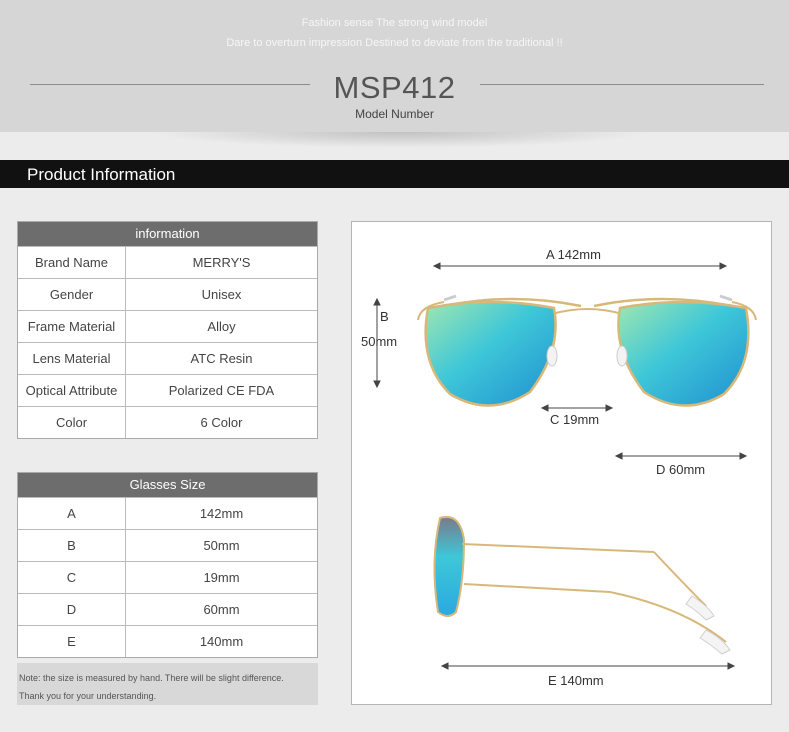 The width and height of the screenshot is (789, 732). I want to click on row-label: Lens Material, so click(72, 358).